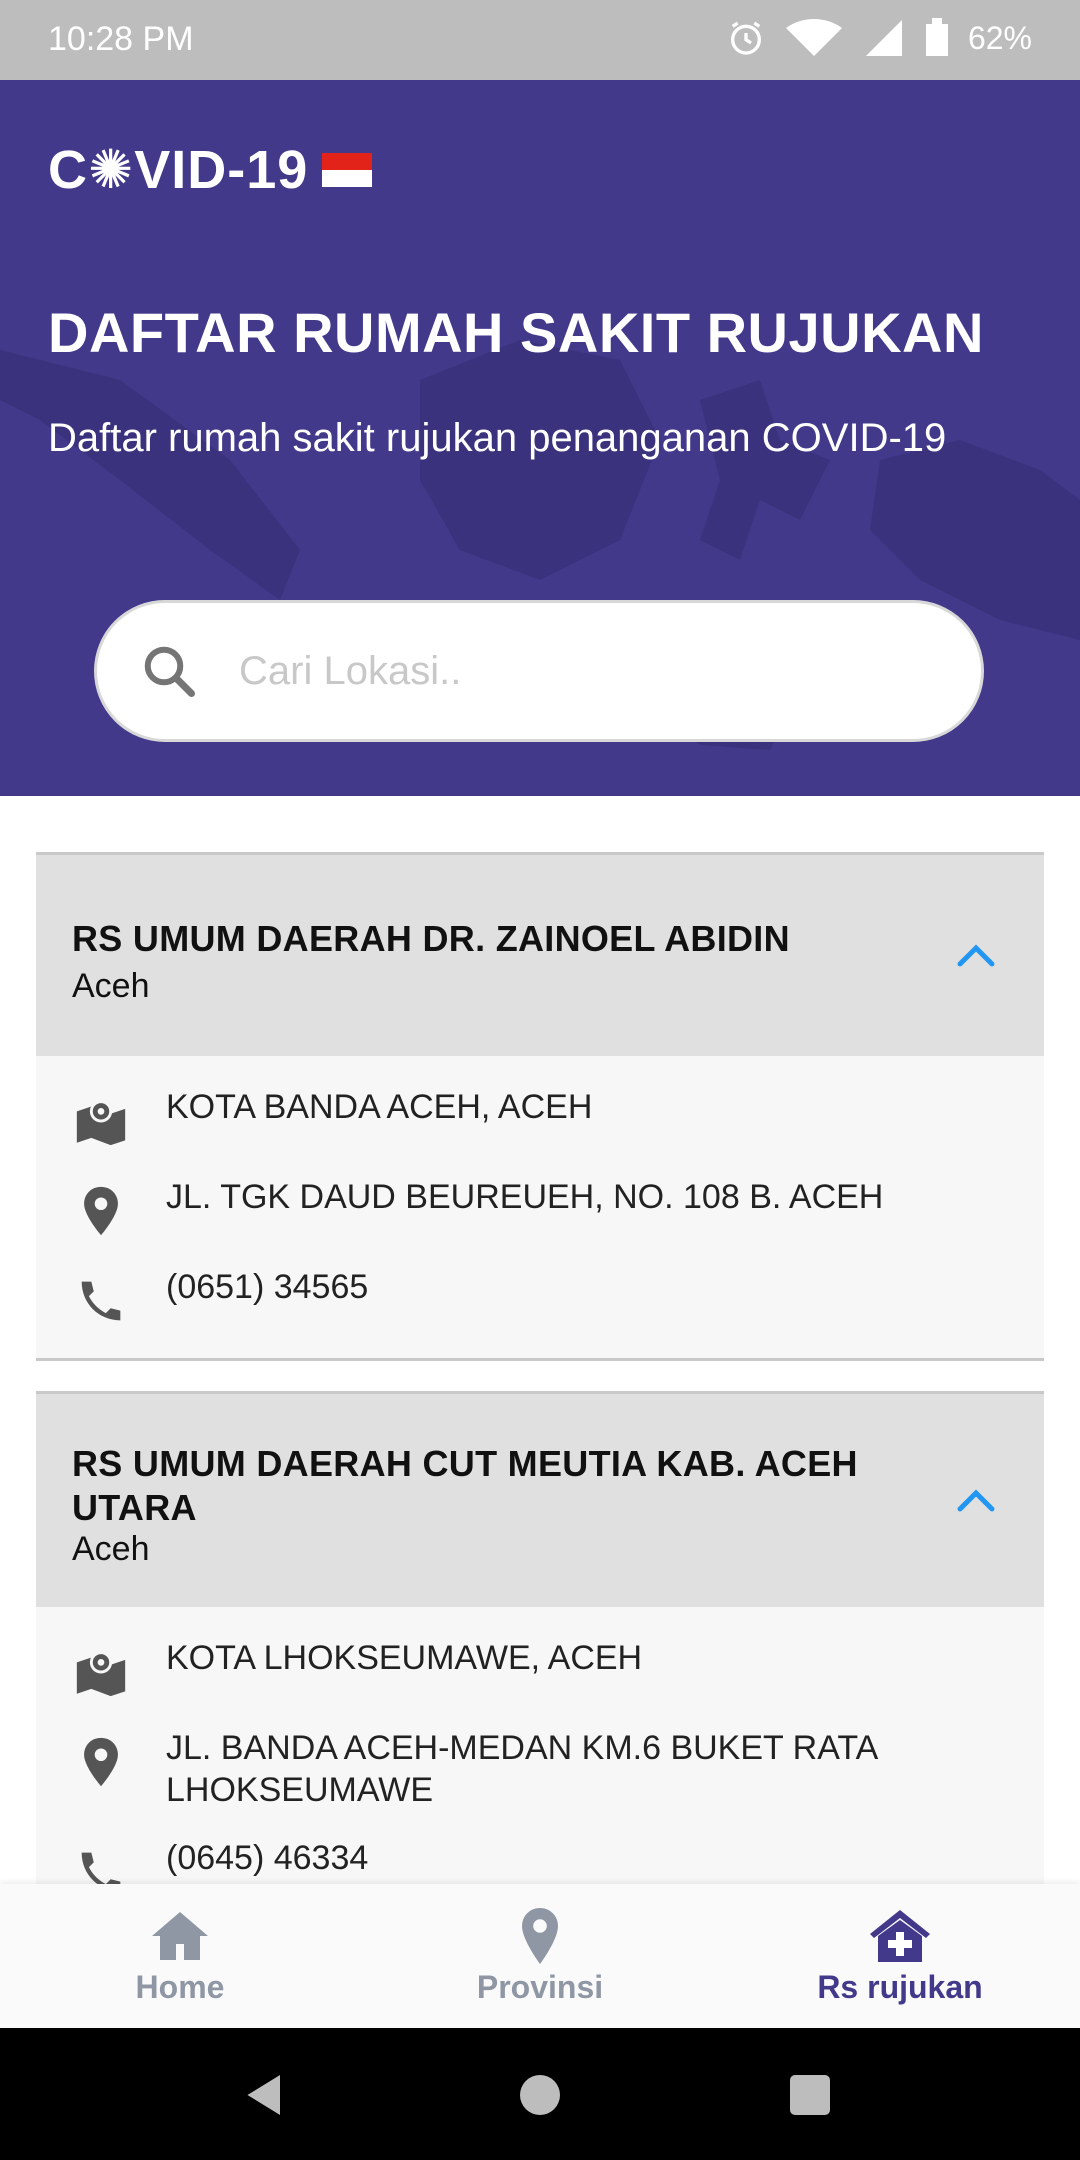 The width and height of the screenshot is (1080, 2160). What do you see at coordinates (265, 2095) in the screenshot?
I see `back-icon` at bounding box center [265, 2095].